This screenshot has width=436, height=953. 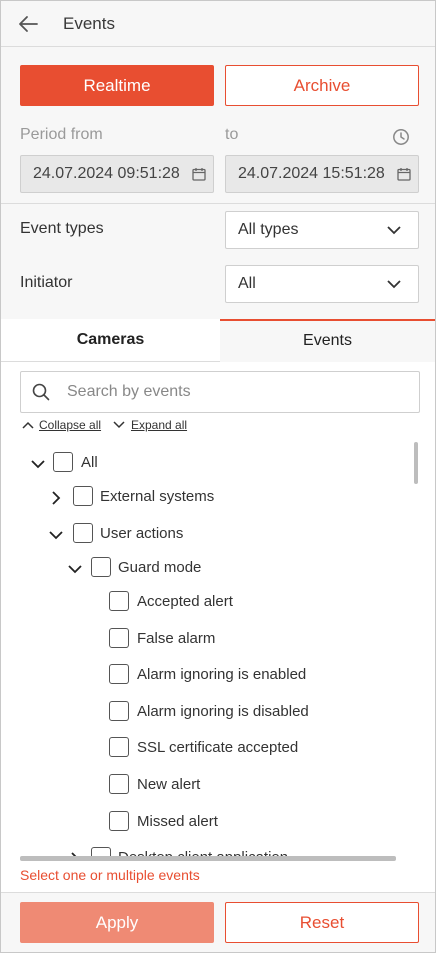 I want to click on tree-node-label: User actions, so click(x=142, y=533).